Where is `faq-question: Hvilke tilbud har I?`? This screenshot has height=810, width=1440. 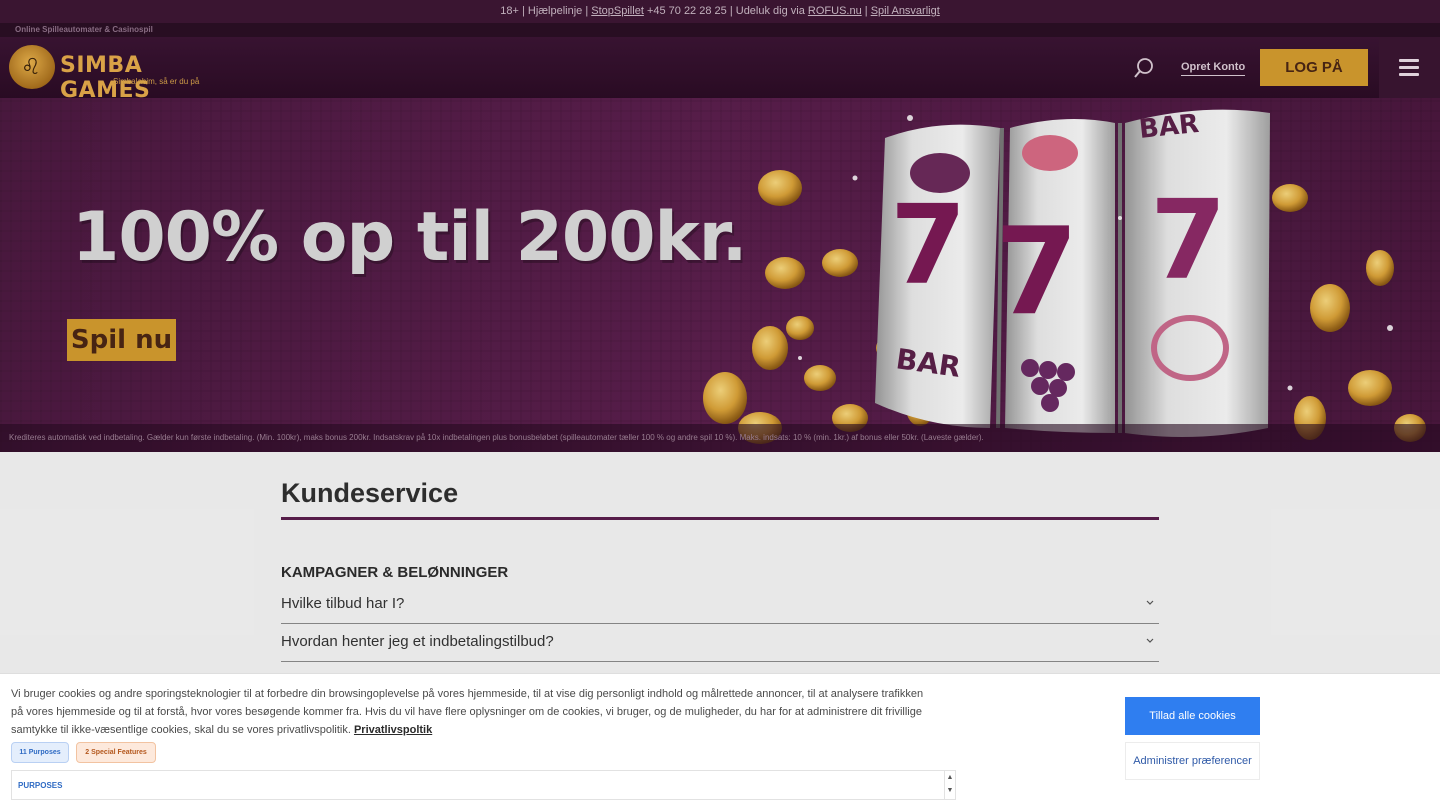 faq-question: Hvilke tilbud har I? is located at coordinates (343, 603).